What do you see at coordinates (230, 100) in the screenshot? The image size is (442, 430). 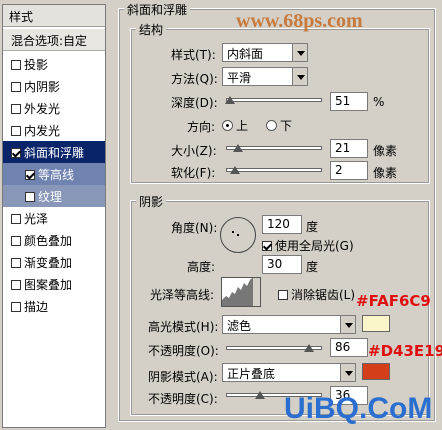 I see `depth-slider-handle` at bounding box center [230, 100].